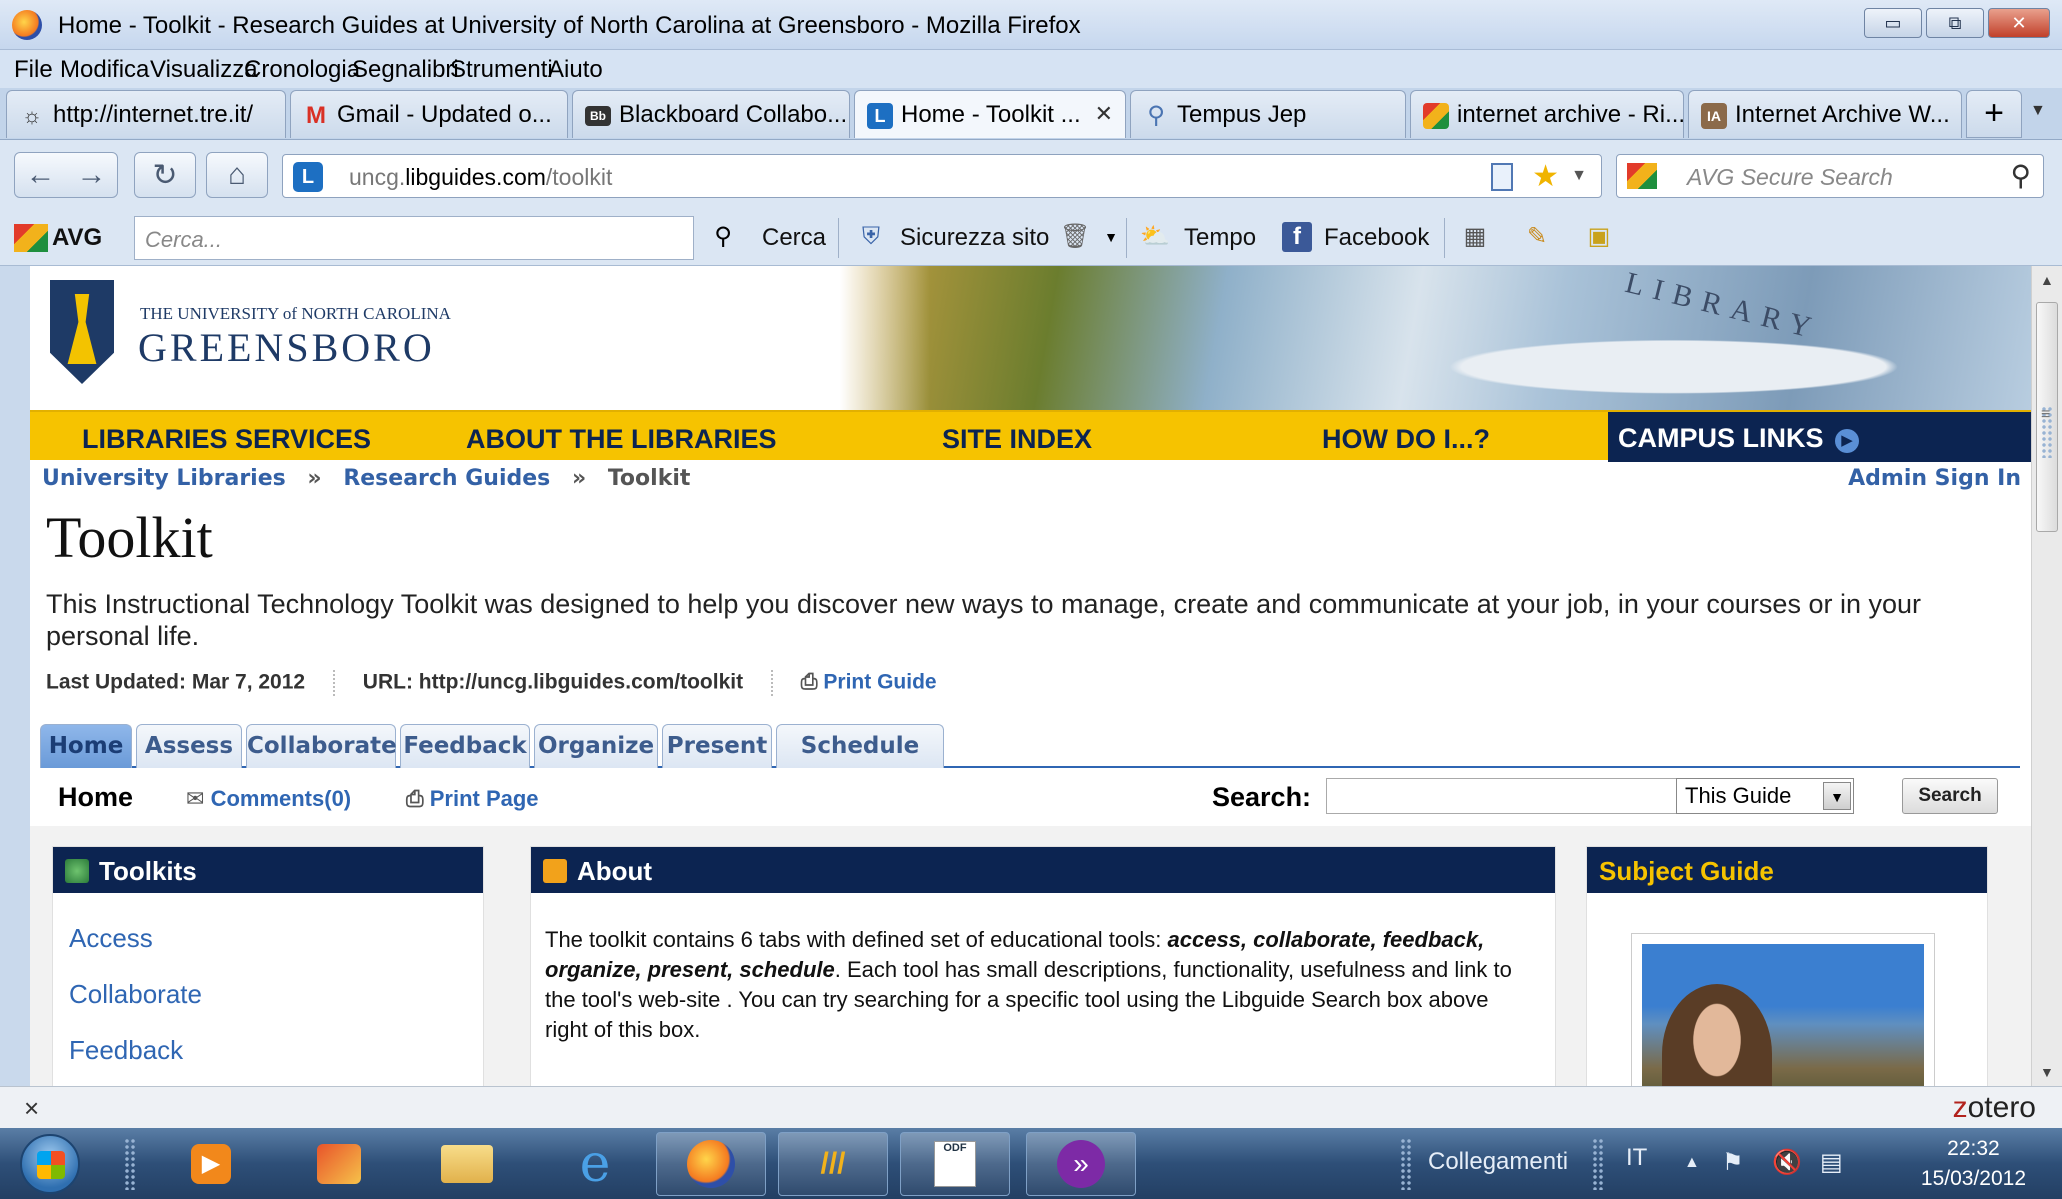 The width and height of the screenshot is (2062, 1199). Describe the element at coordinates (77, 238) in the screenshot. I see `avg-brand: AVG` at that location.